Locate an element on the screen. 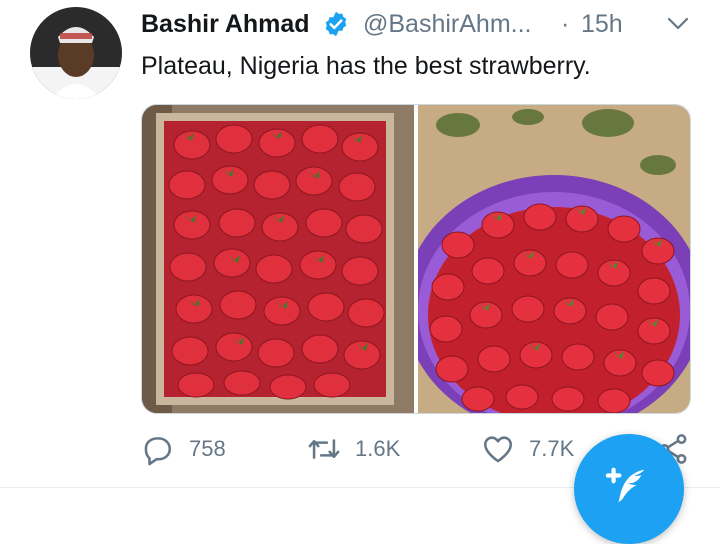 This screenshot has width=720, height=544. reply-icon is located at coordinates (158, 451).